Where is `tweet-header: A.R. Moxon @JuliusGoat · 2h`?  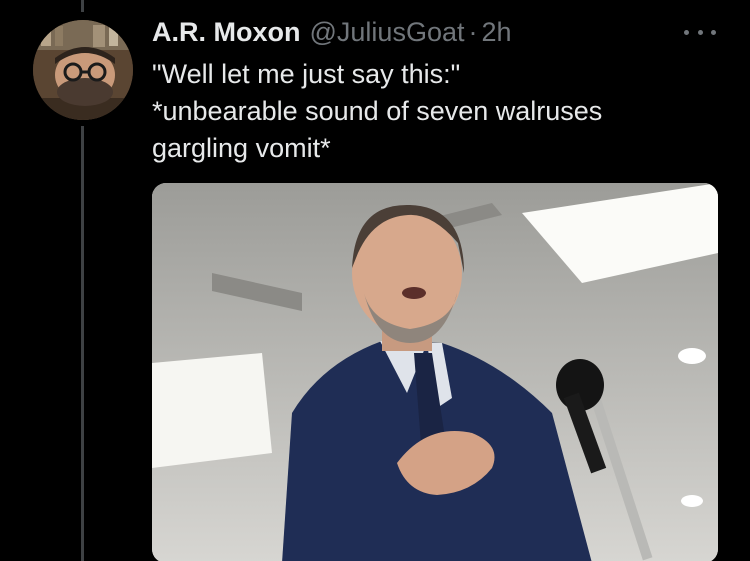 tweet-header: A.R. Moxon @JuliusGoat · 2h is located at coordinates (332, 32).